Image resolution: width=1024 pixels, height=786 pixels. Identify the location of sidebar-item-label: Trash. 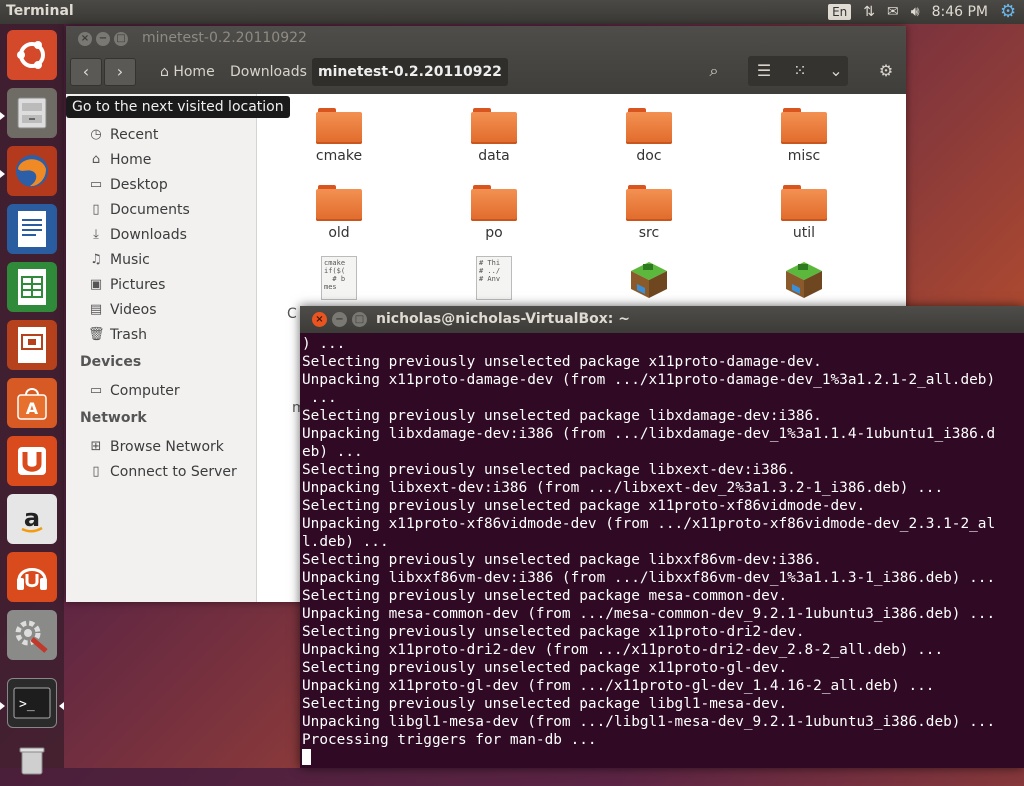
(128, 335).